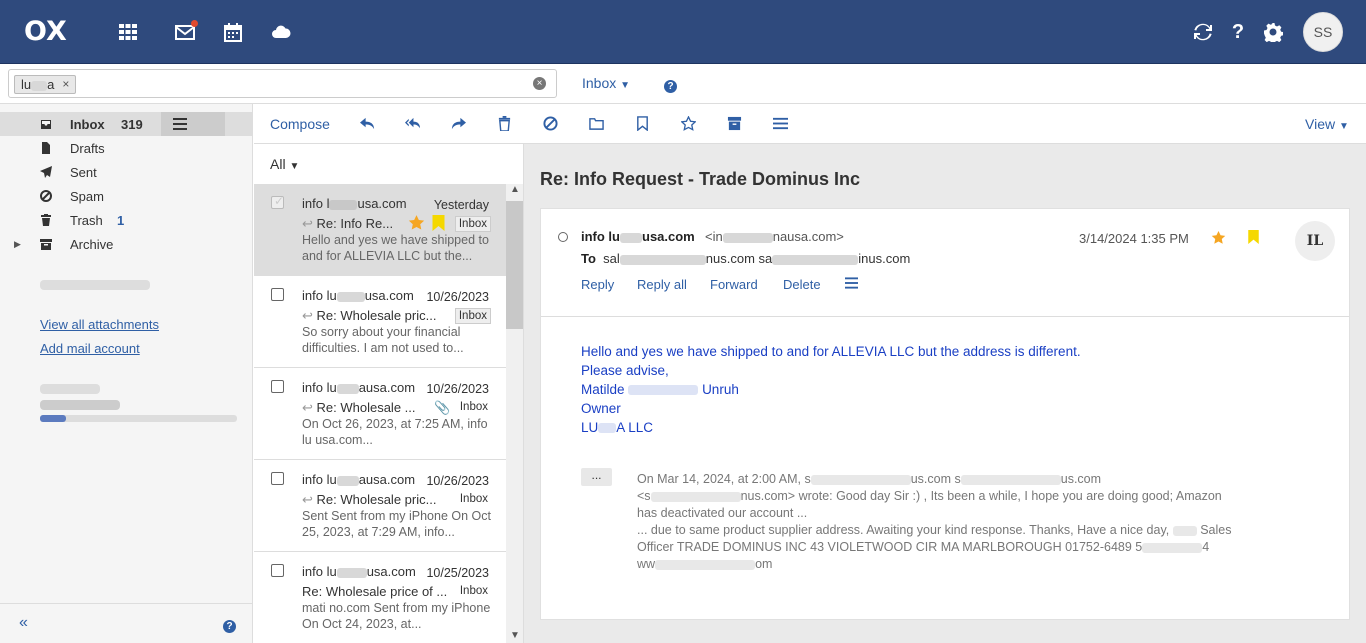  I want to click on folder-spam: Spam, so click(126, 196).